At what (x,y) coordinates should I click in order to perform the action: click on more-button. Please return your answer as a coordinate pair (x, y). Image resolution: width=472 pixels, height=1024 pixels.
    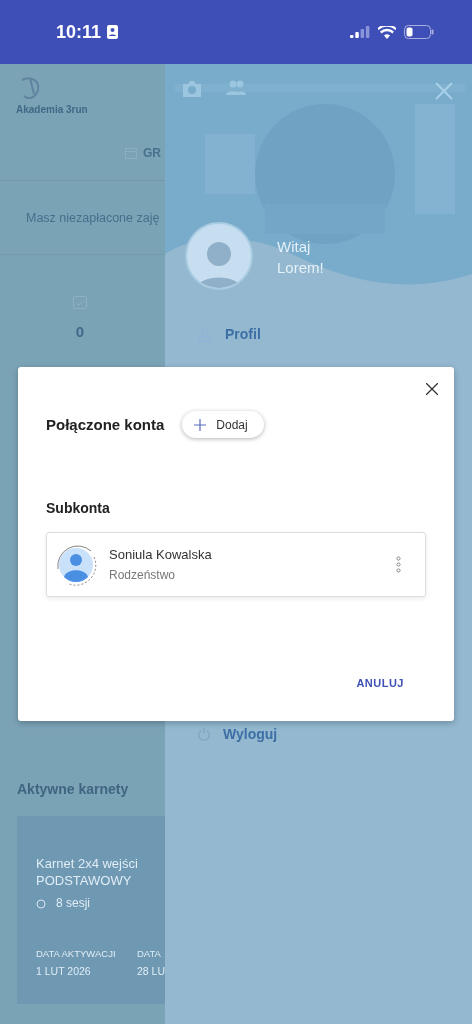
    Looking at the image, I should click on (398, 564).